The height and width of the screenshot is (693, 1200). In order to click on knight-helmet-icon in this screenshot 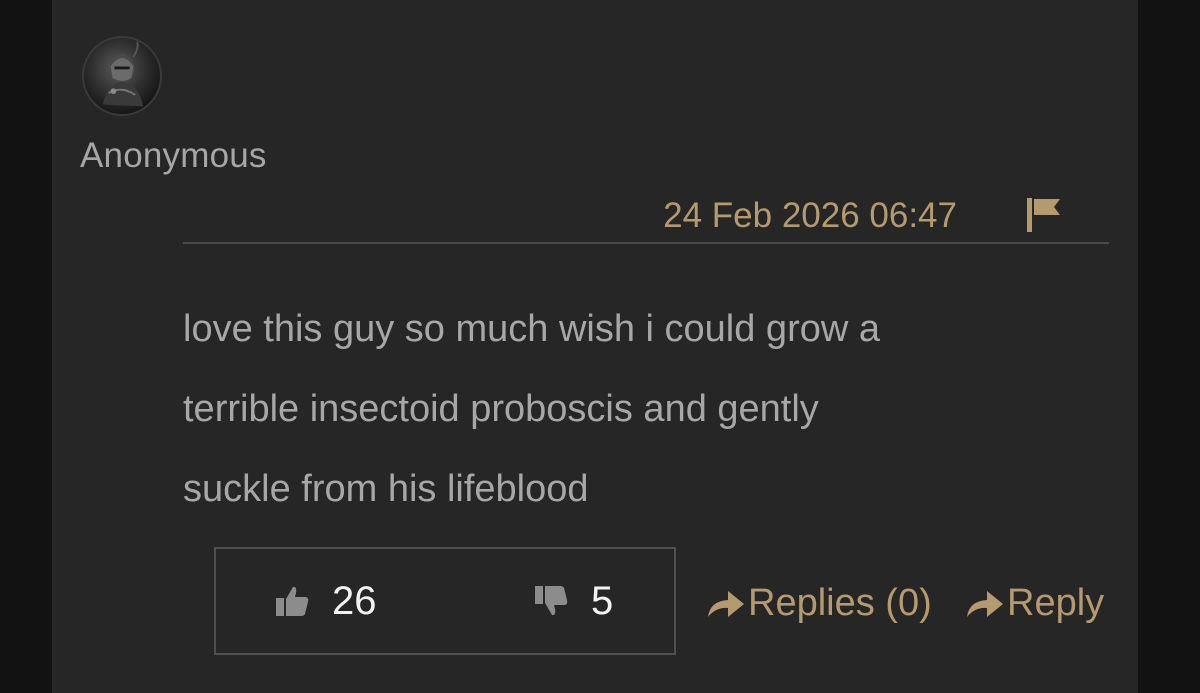, I will do `click(123, 74)`.